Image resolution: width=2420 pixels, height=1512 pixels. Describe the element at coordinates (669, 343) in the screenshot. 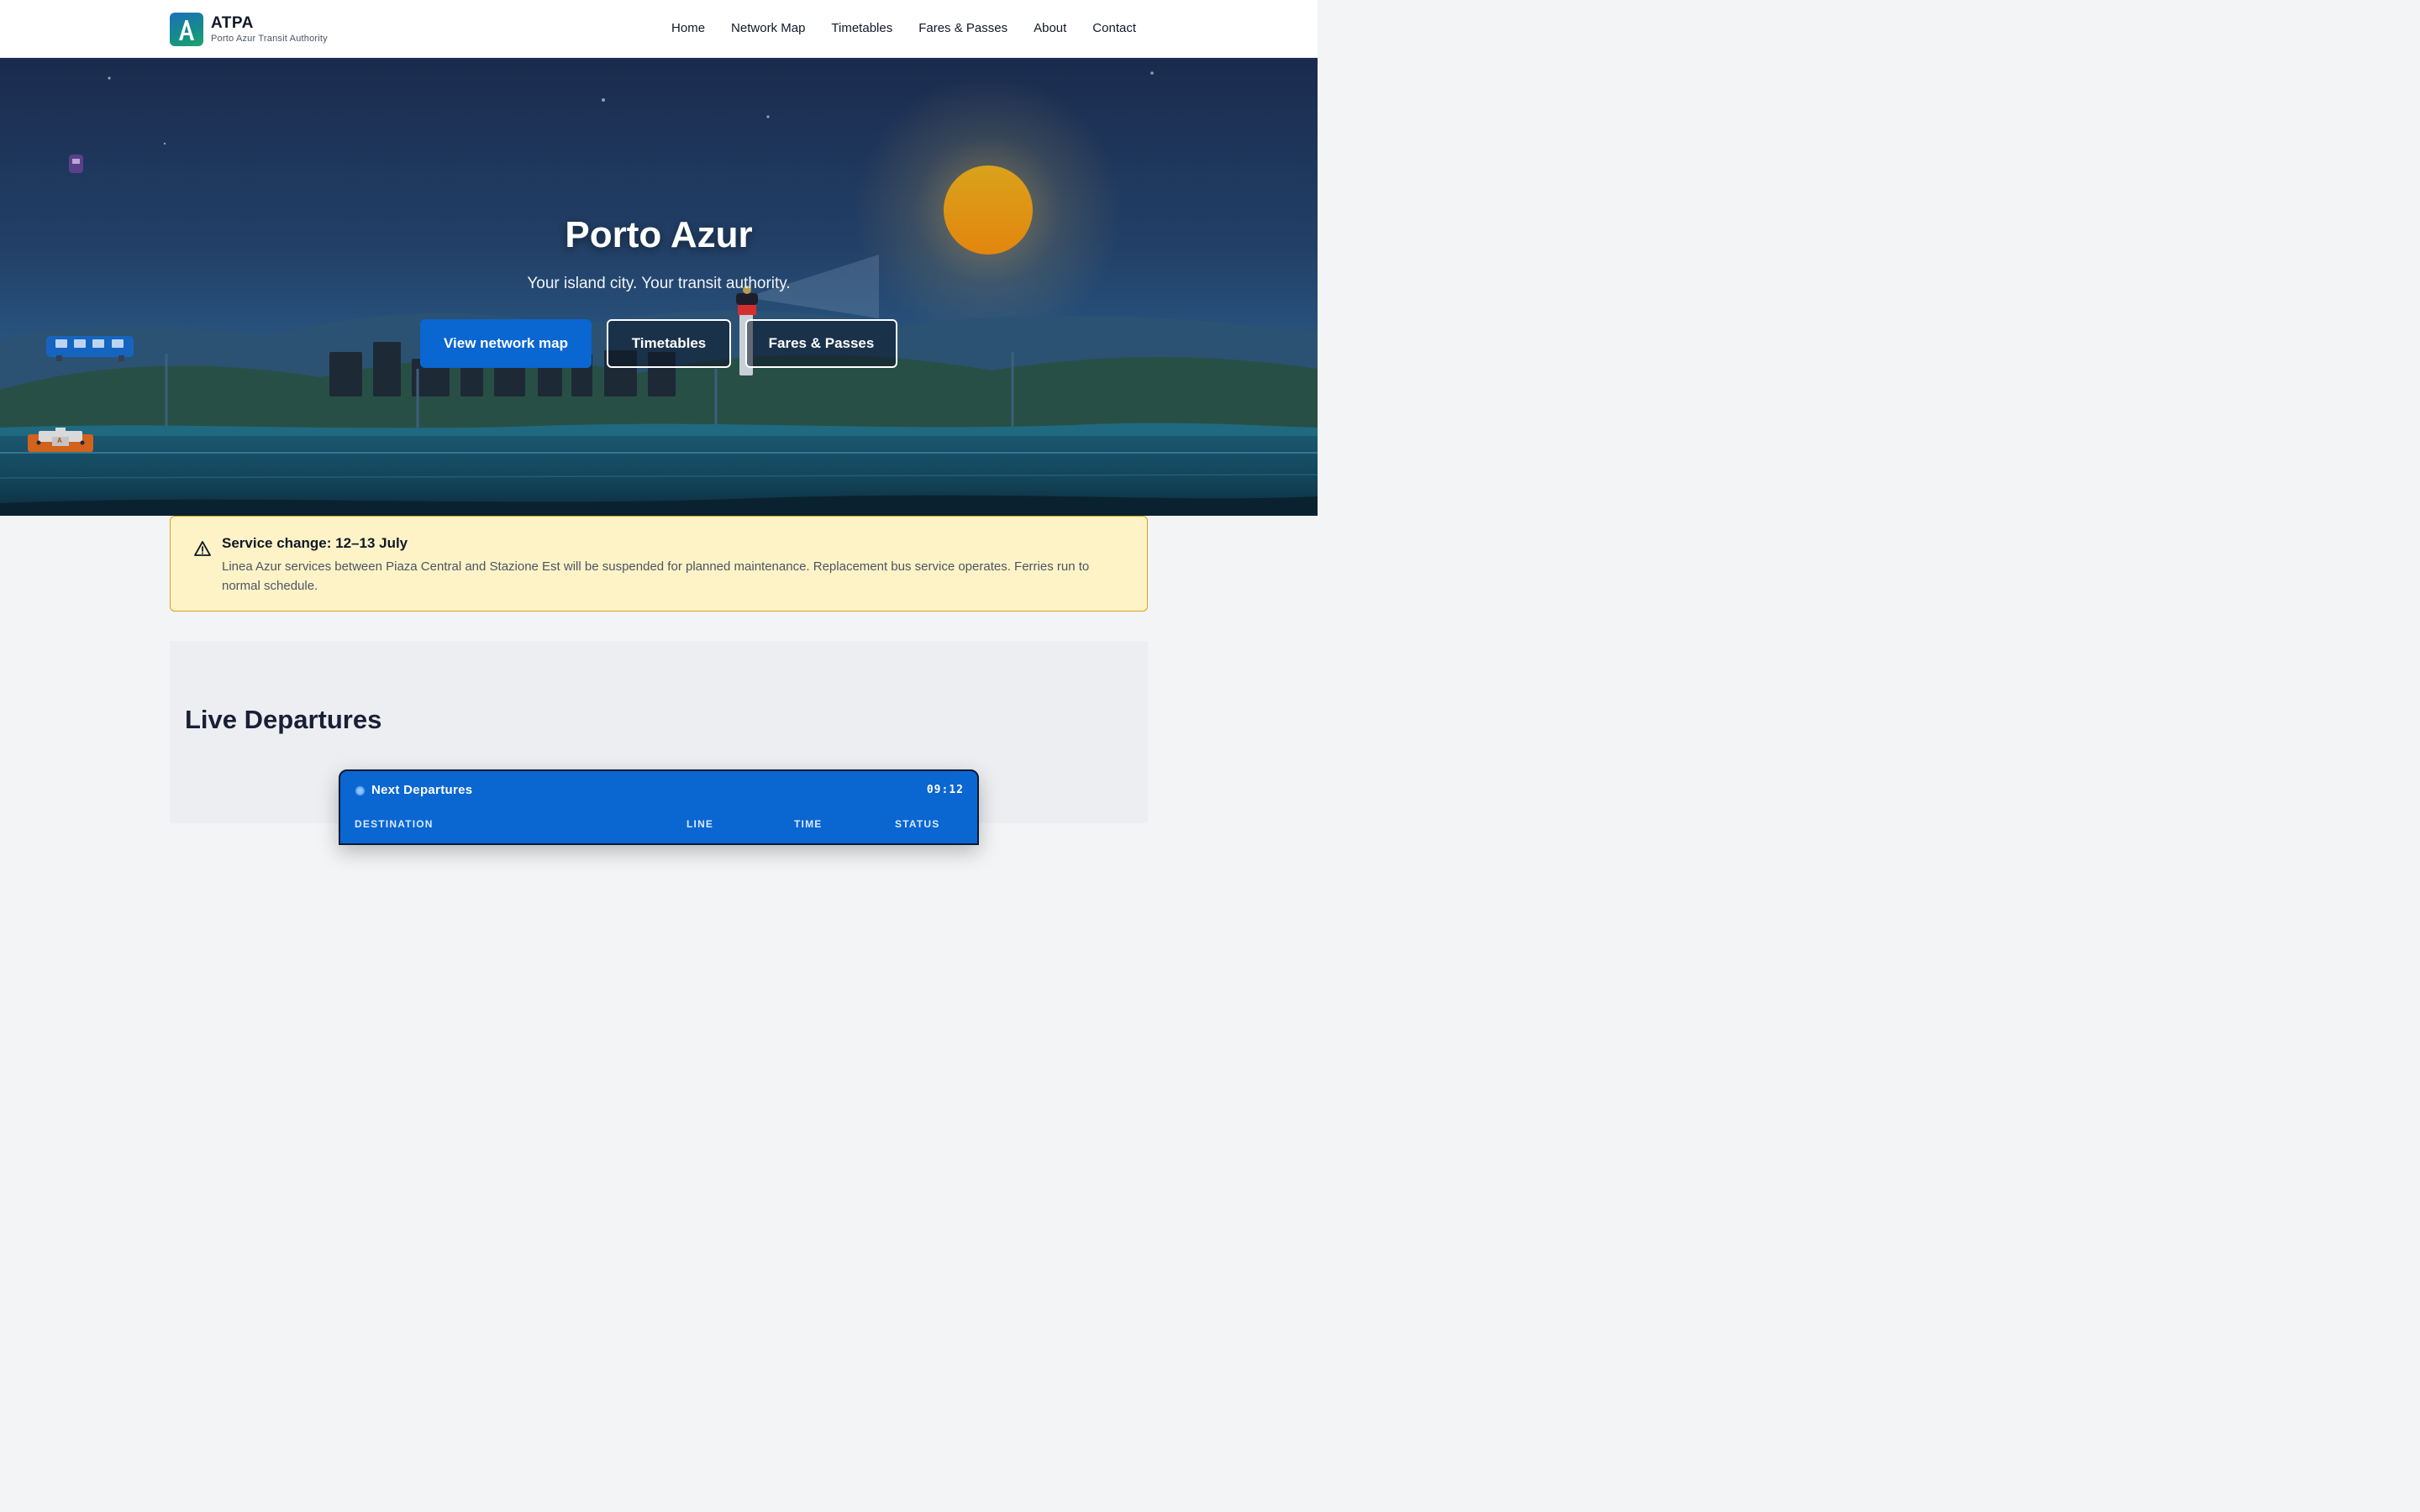

I see `timetables-button: Timetables` at that location.